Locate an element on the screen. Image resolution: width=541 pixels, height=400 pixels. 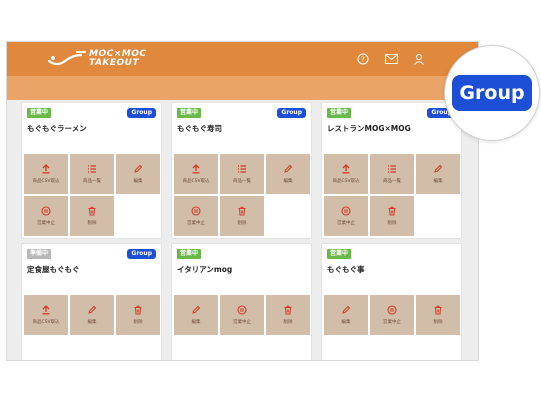
status-badge: 準備中 is located at coordinates (39, 254).